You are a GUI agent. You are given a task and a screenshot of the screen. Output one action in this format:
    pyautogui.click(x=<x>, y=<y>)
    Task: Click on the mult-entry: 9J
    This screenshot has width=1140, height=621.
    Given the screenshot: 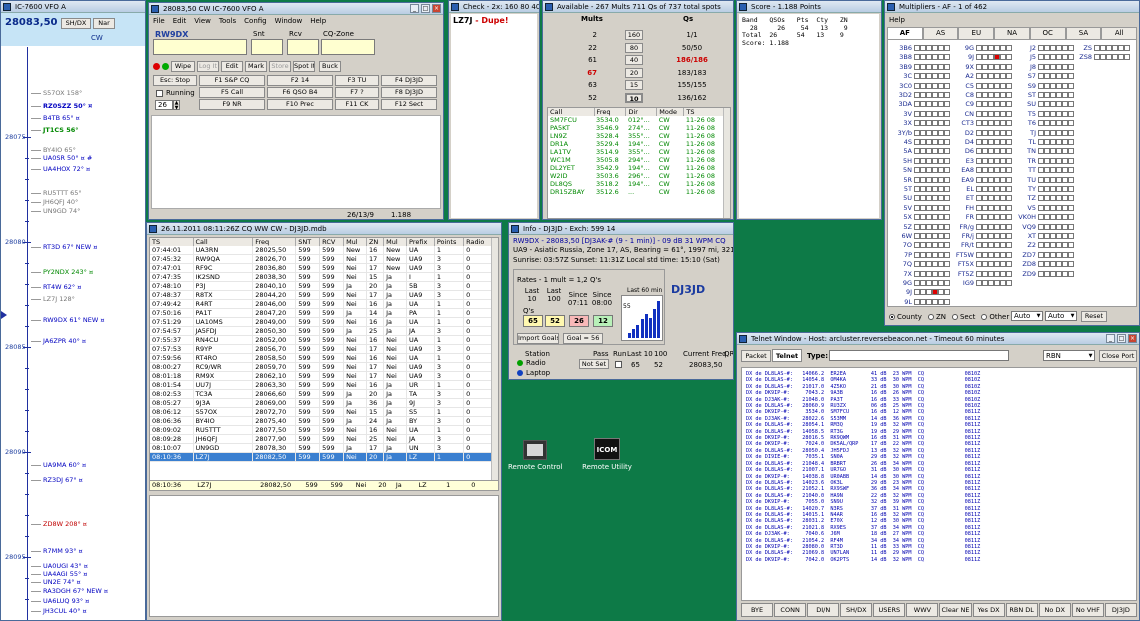 What is the action you would take?
    pyautogui.click(x=983, y=57)
    